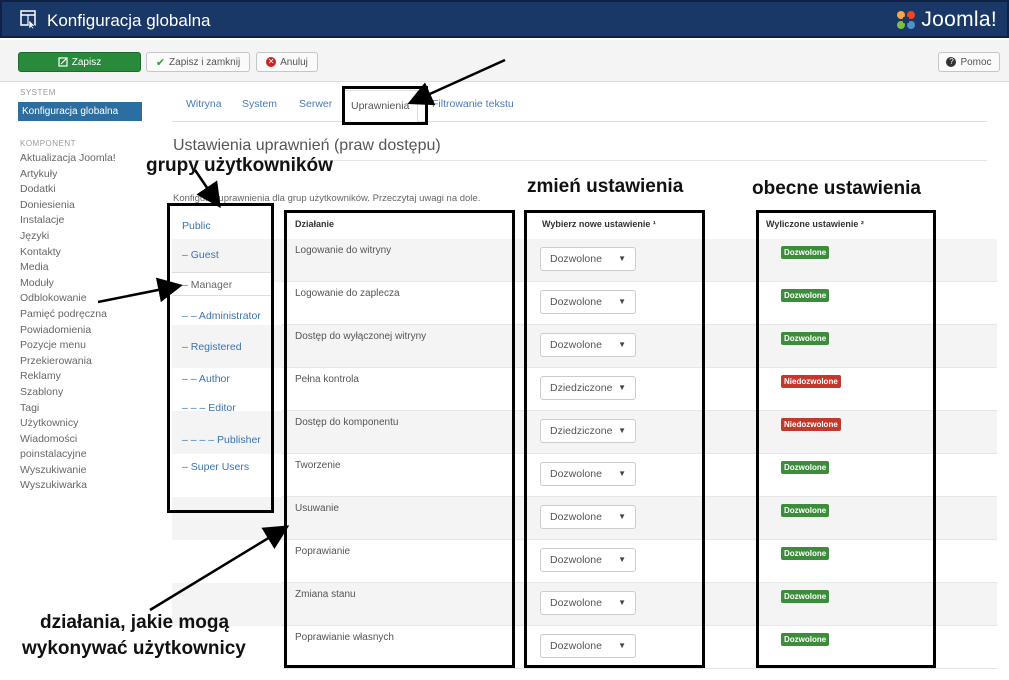 This screenshot has width=1009, height=680. I want to click on sidebar-item: Języki, so click(93, 237).